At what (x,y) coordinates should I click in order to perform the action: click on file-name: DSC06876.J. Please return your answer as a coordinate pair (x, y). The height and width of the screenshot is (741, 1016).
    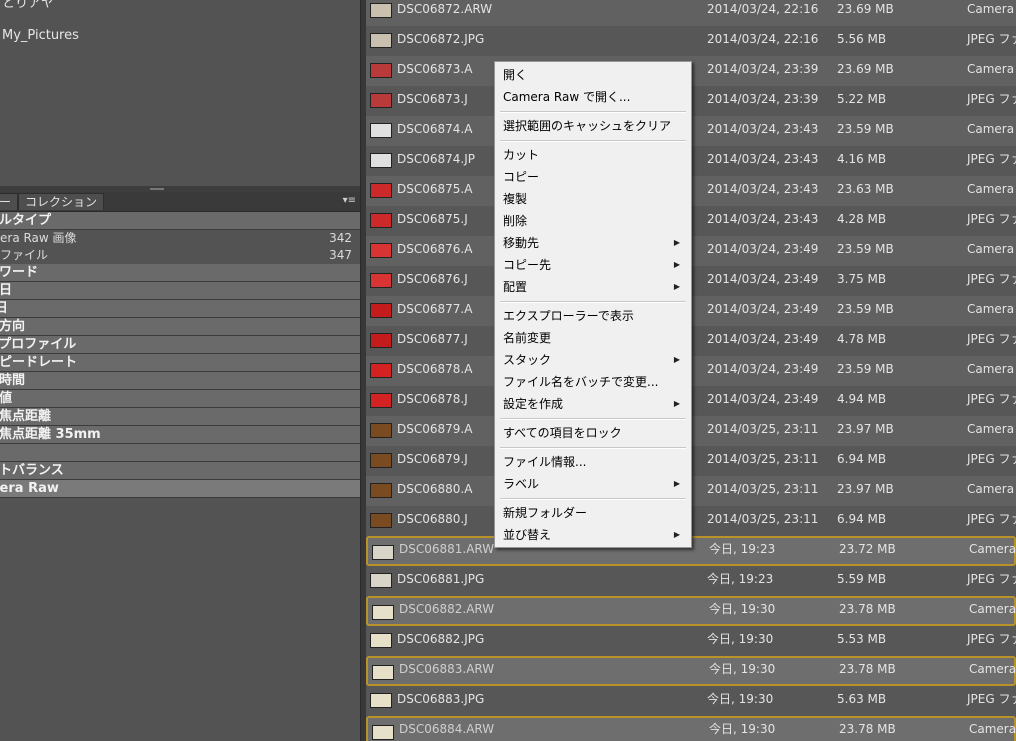
    Looking at the image, I should click on (432, 279).